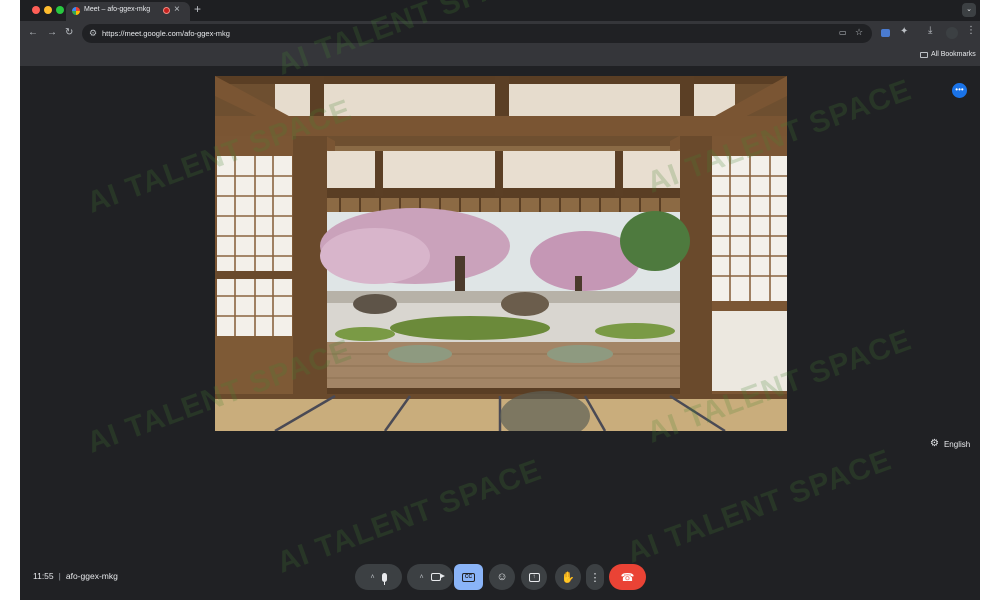 The height and width of the screenshot is (600, 1000). What do you see at coordinates (372, 577) in the screenshot?
I see `audio-options-chevron-icon: ˄` at bounding box center [372, 577].